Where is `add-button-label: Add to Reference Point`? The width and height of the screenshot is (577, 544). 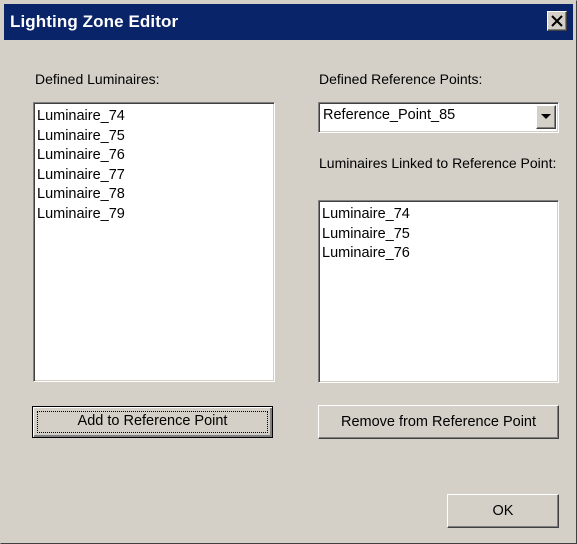
add-button-label: Add to Reference Point is located at coordinates (152, 421).